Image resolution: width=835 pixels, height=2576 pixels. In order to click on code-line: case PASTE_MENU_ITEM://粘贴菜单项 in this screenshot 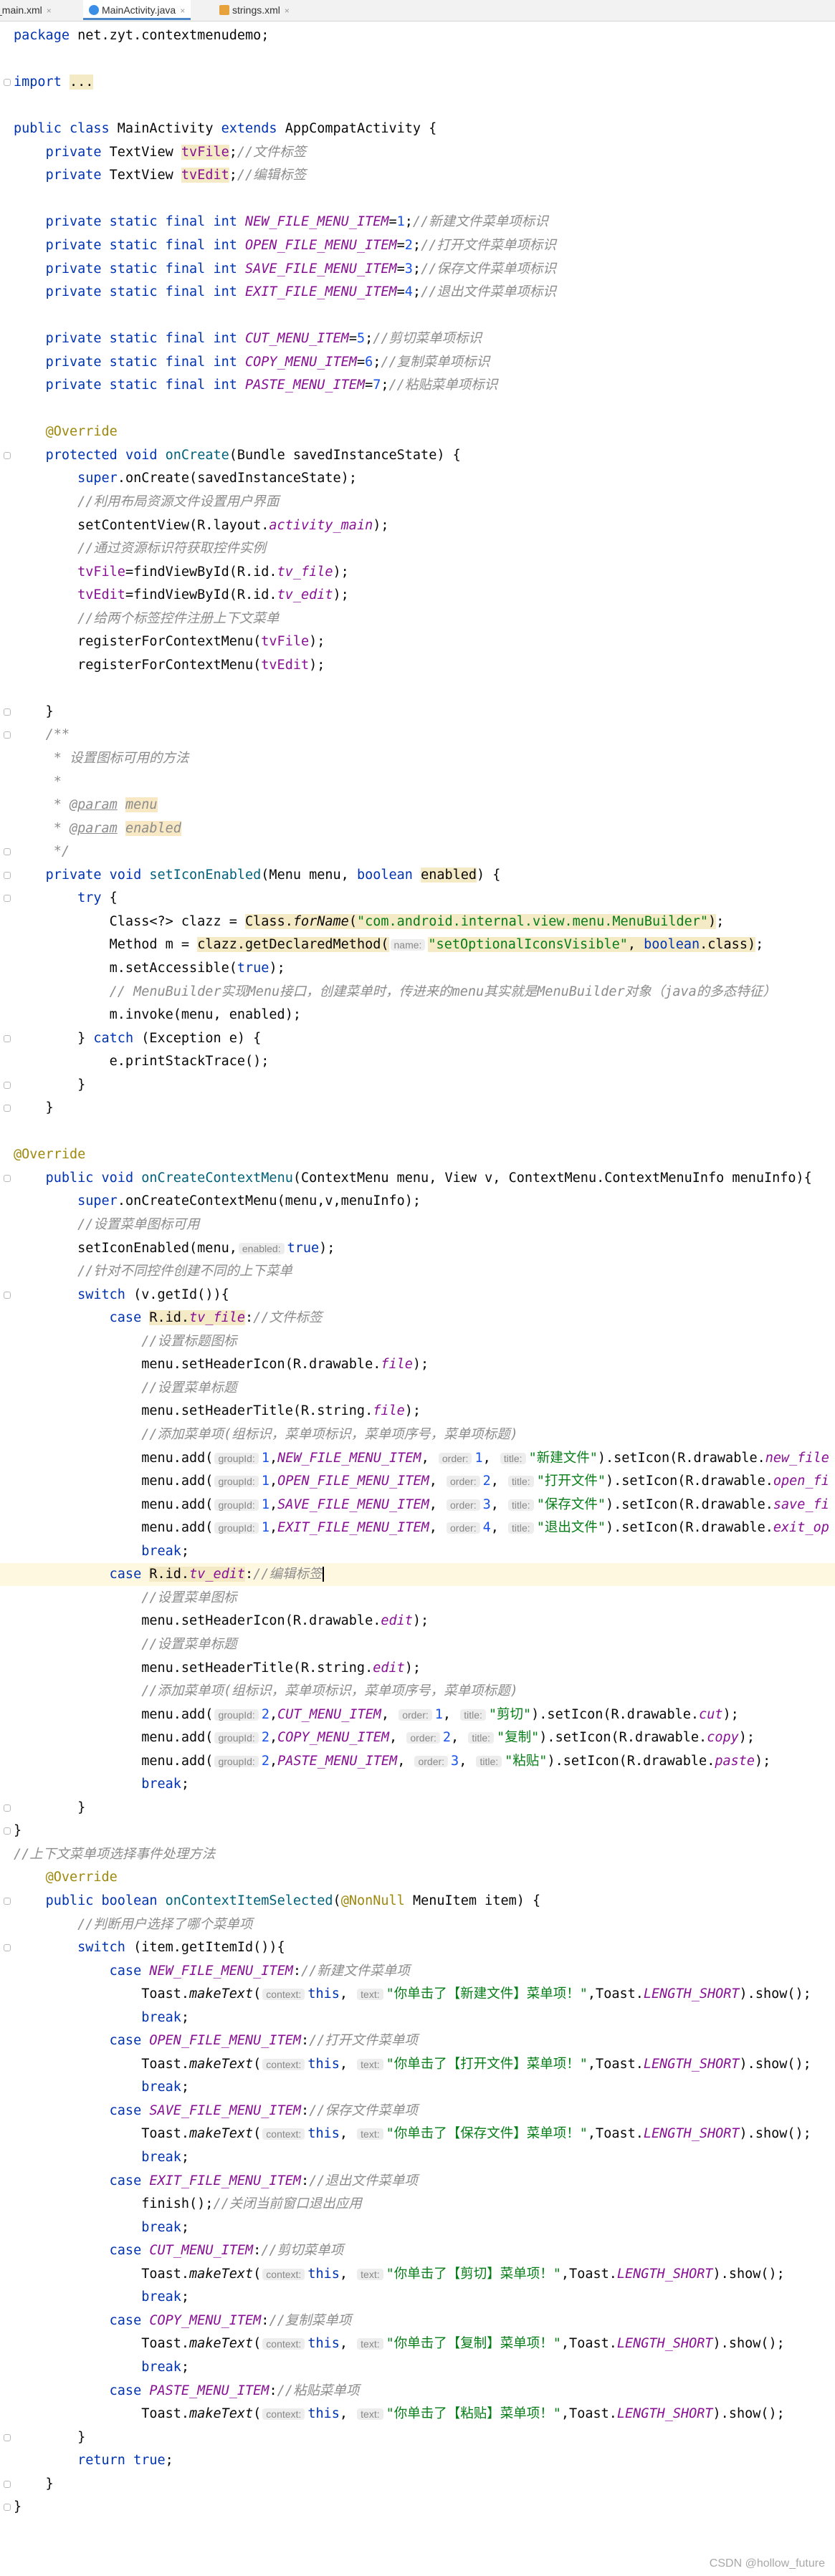, I will do `click(418, 2391)`.